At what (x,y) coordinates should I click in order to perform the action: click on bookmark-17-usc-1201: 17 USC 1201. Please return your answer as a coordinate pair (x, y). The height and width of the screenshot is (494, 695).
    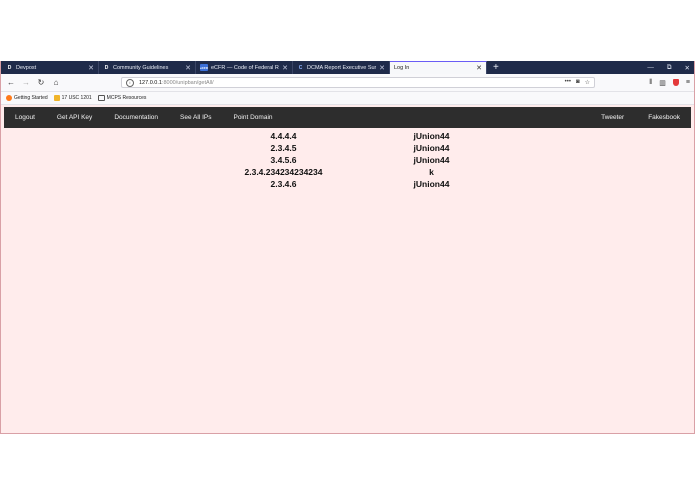
    Looking at the image, I should click on (72, 98).